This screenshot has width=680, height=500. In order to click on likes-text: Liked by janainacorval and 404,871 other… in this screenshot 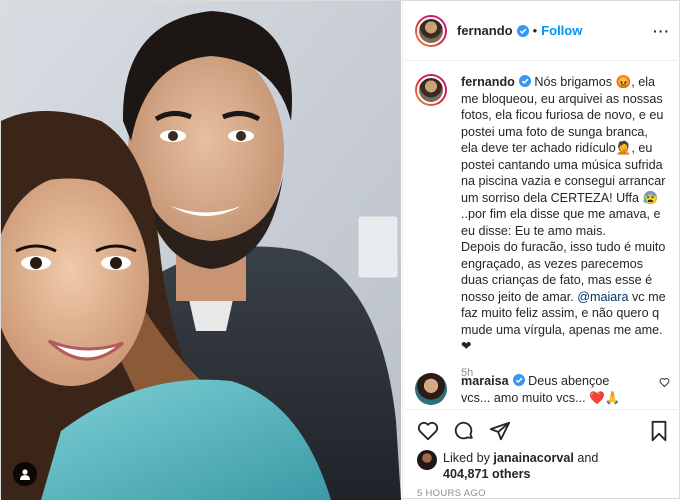, I will do `click(520, 466)`.